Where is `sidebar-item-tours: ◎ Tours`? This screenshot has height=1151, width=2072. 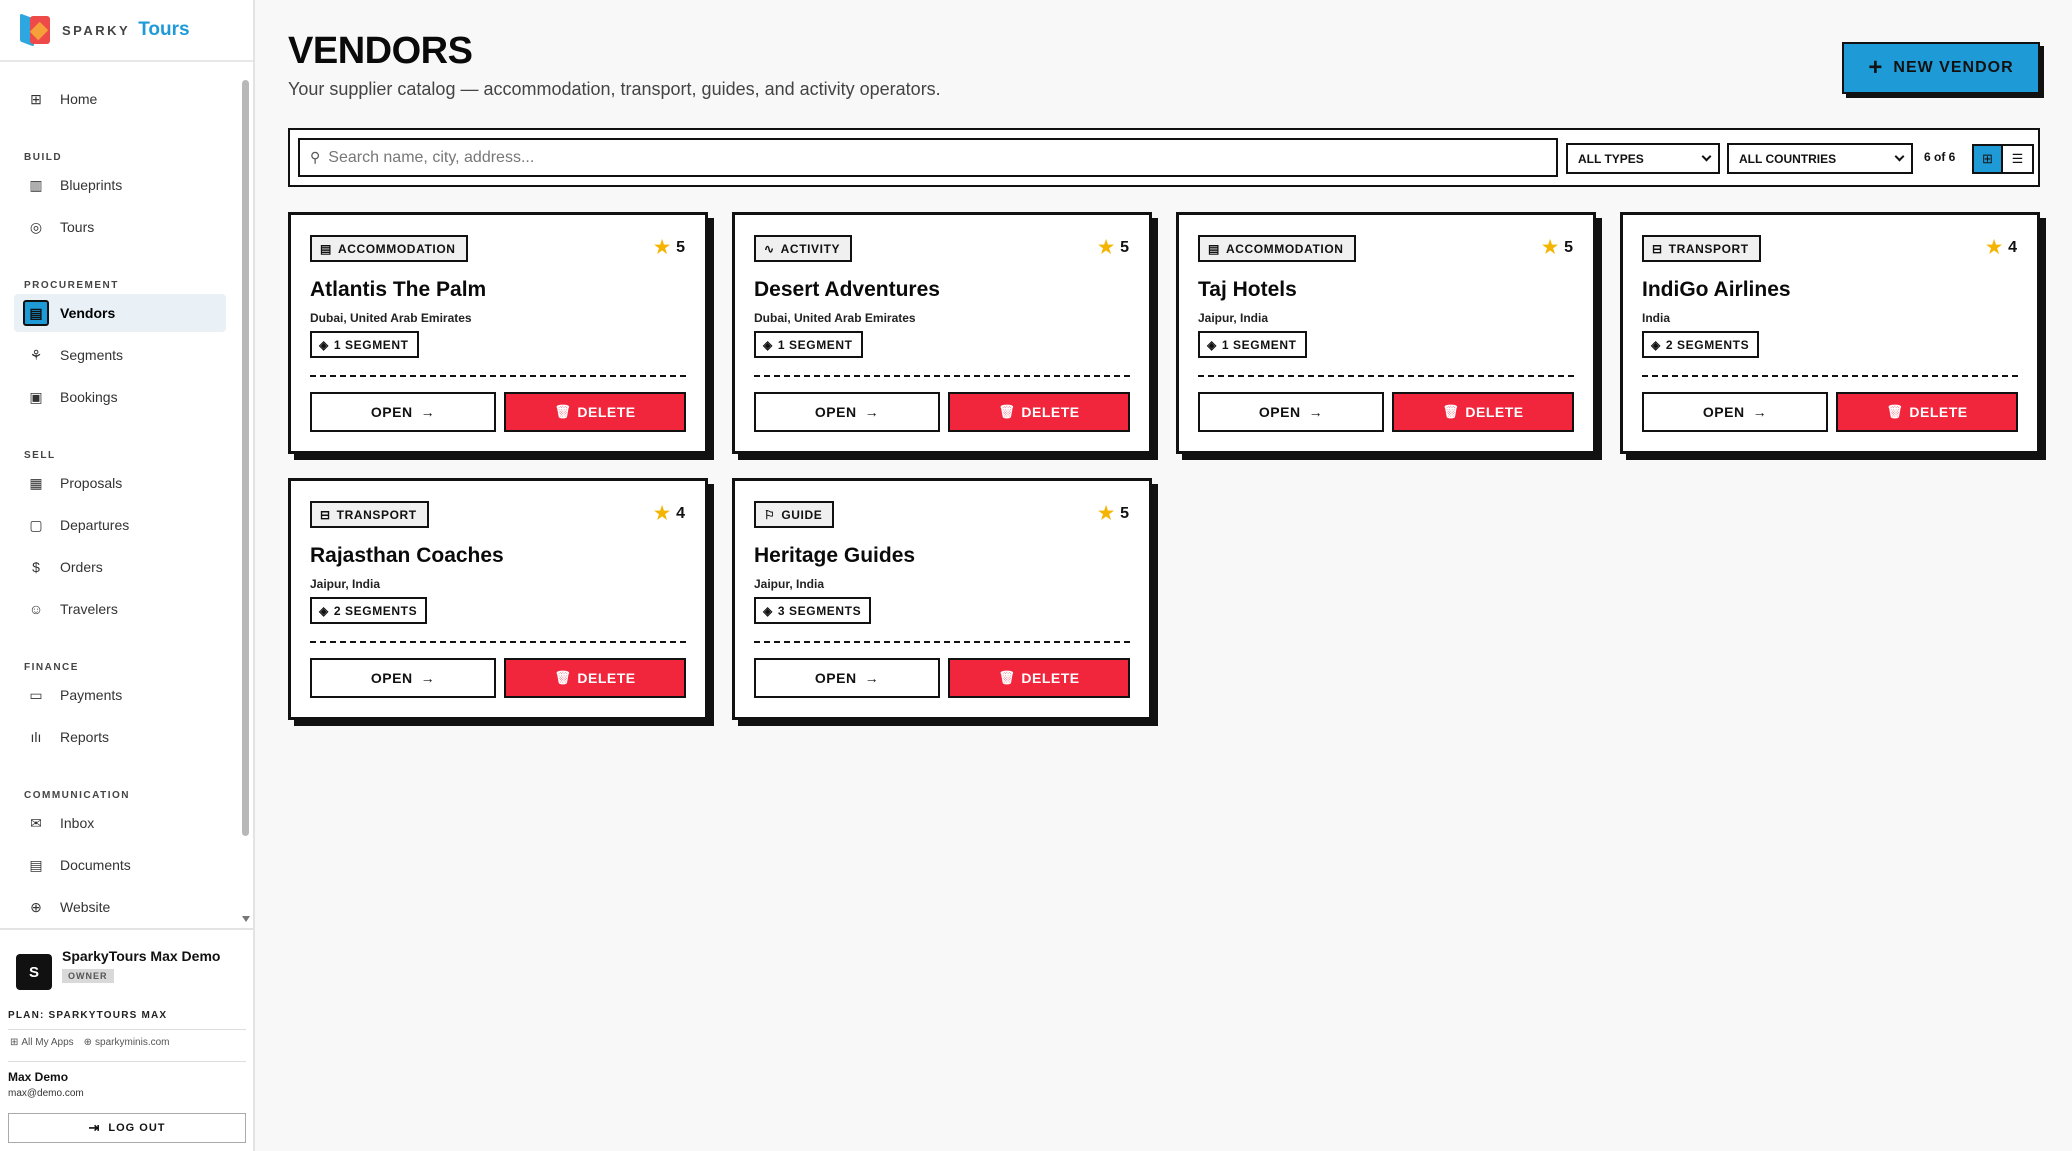 sidebar-item-tours: ◎ Tours is located at coordinates (120, 227).